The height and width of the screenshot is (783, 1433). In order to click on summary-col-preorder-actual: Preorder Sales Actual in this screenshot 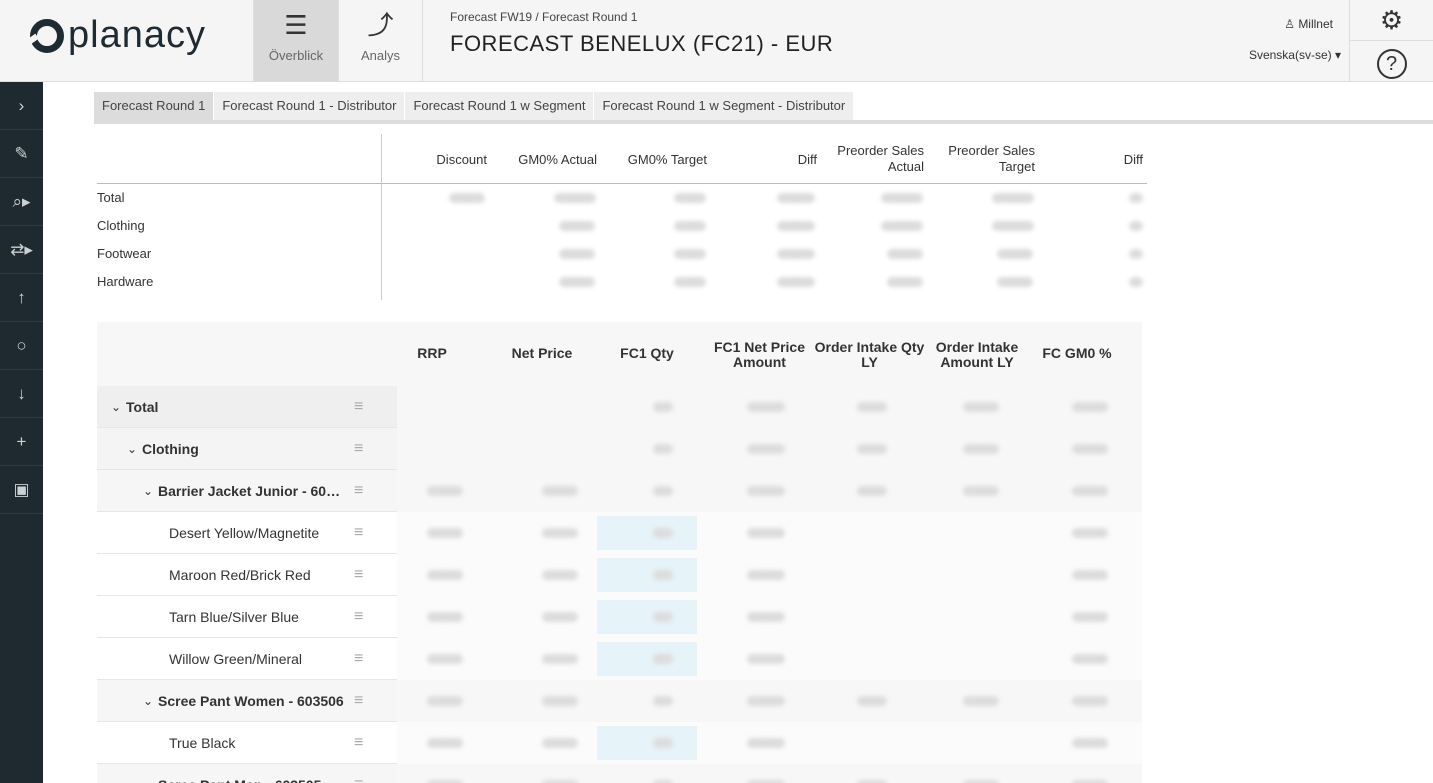, I will do `click(880, 158)`.